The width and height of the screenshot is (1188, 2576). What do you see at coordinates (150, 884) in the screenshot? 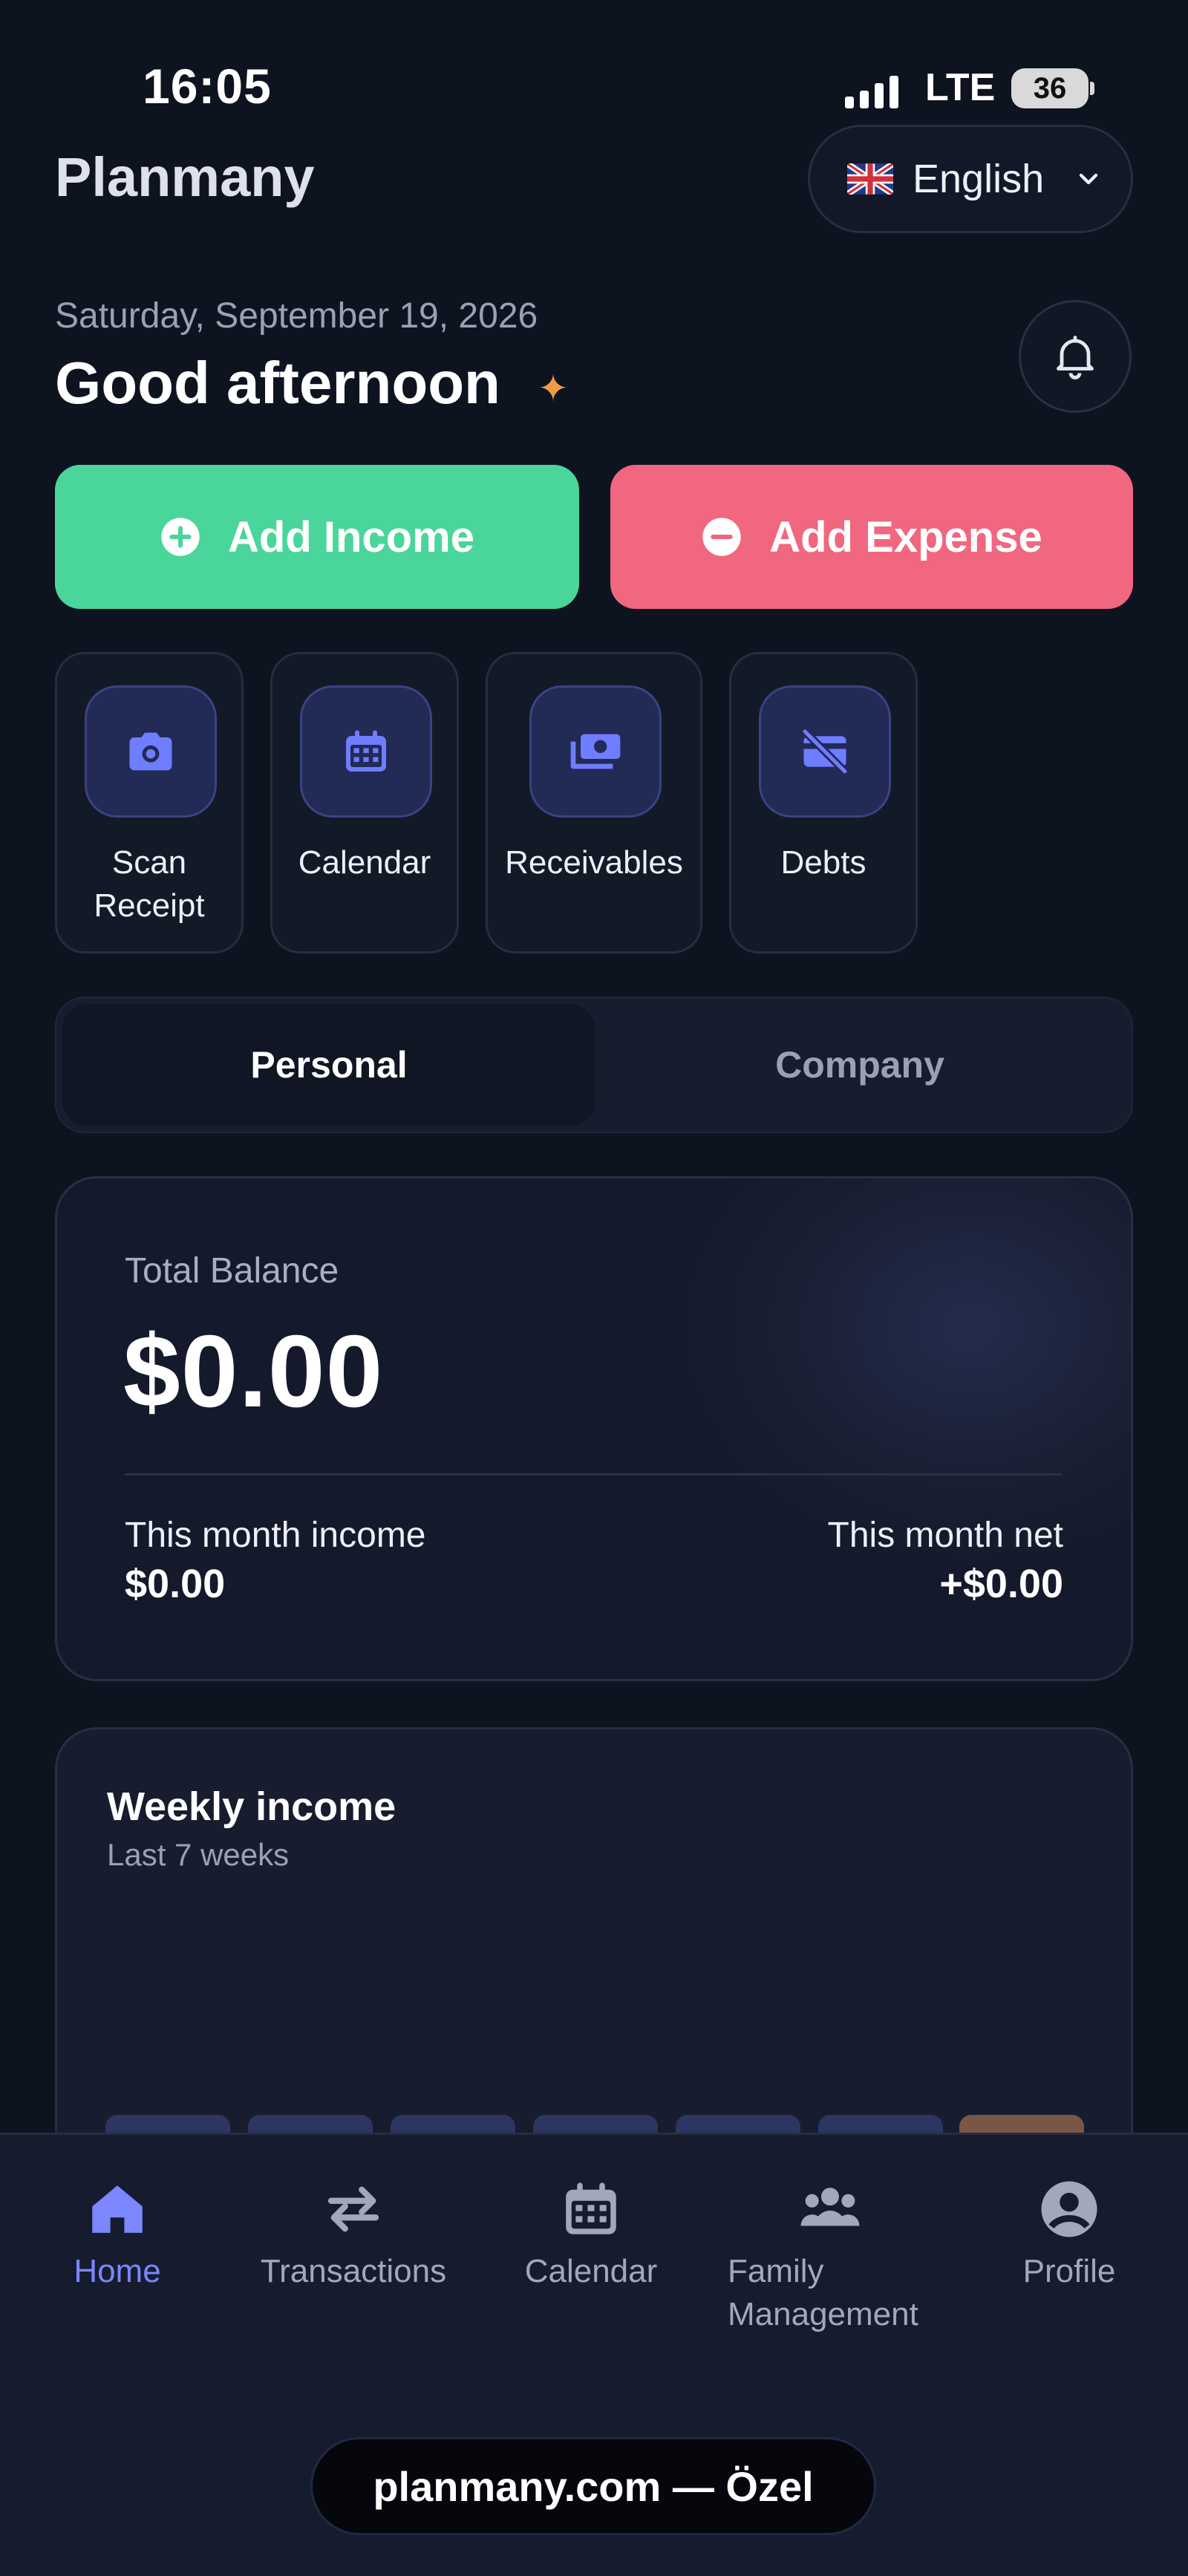
I see `scan-receipt-label: Scan Receipt` at bounding box center [150, 884].